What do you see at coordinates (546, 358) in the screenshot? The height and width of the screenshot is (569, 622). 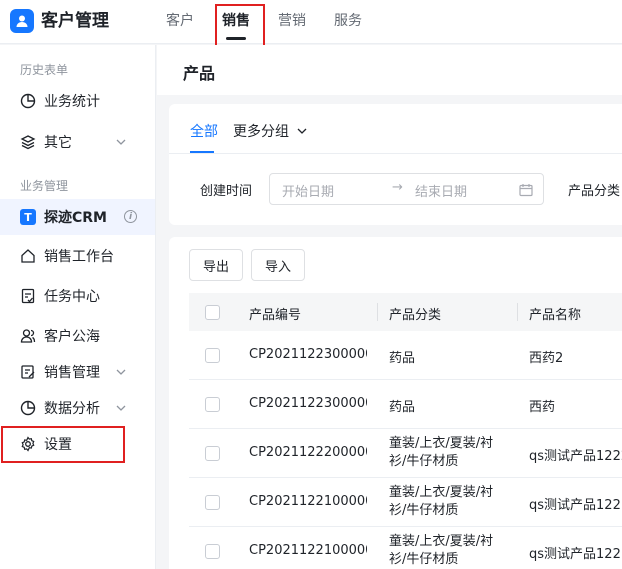 I see `cell-name: 西药2` at bounding box center [546, 358].